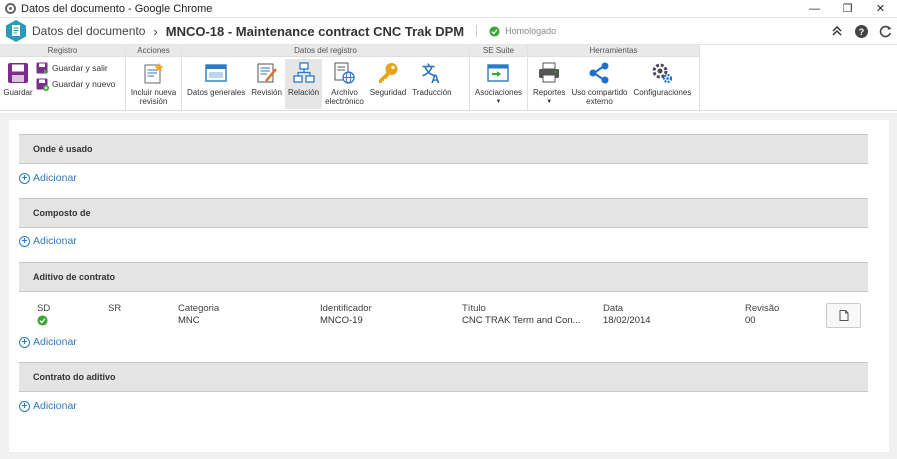  What do you see at coordinates (431, 84) in the screenshot?
I see `translation-button: 文A Traducción` at bounding box center [431, 84].